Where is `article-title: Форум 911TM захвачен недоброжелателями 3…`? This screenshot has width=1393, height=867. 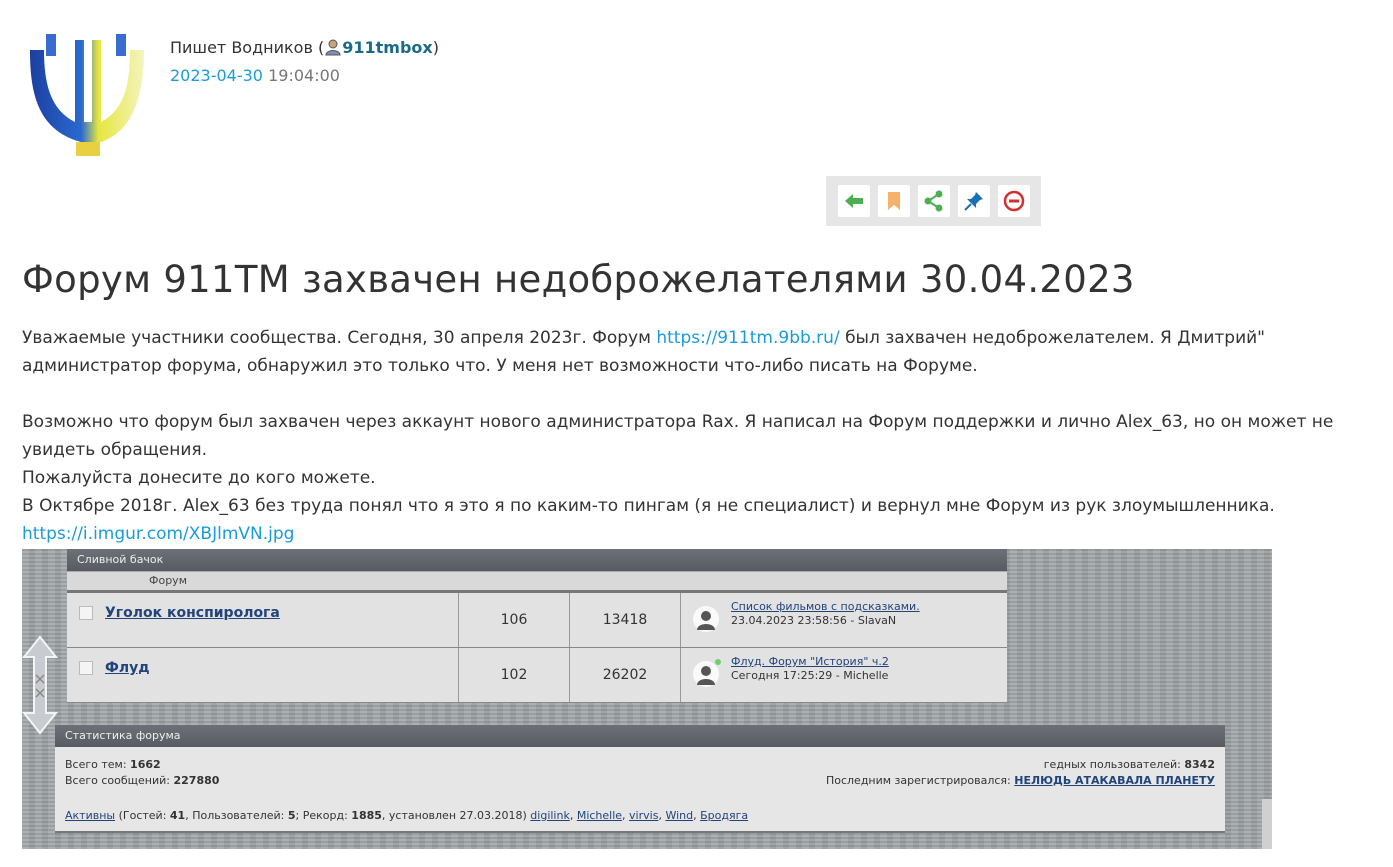 article-title: Форум 911TM захвачен недоброжелателями 3… is located at coordinates (578, 279).